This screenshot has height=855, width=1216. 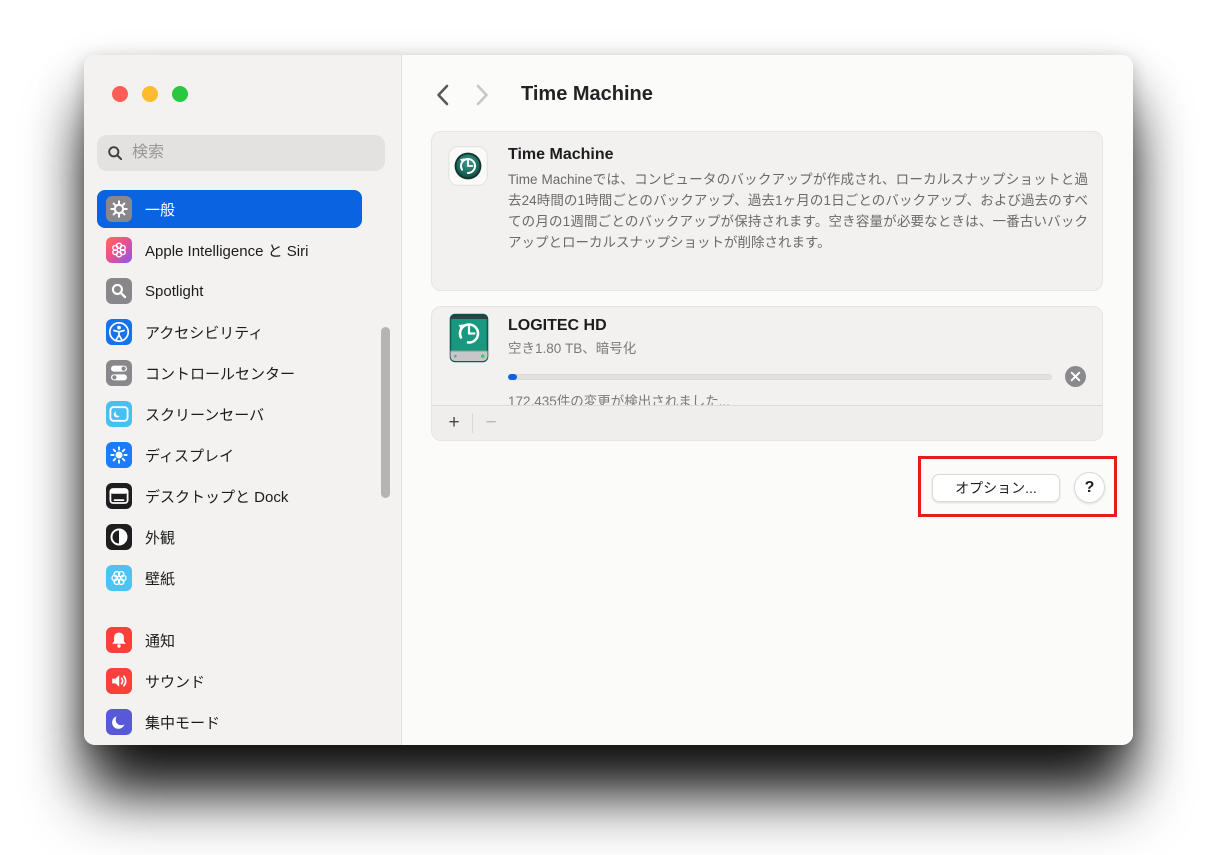 What do you see at coordinates (119, 209) in the screenshot?
I see `gear-icon` at bounding box center [119, 209].